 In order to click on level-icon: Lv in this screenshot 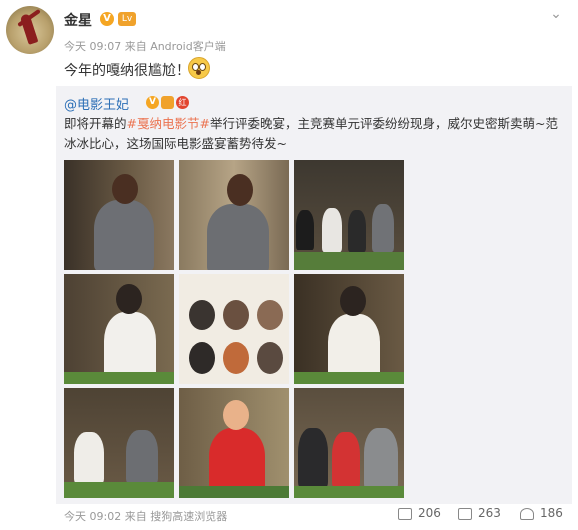, I will do `click(127, 19)`.